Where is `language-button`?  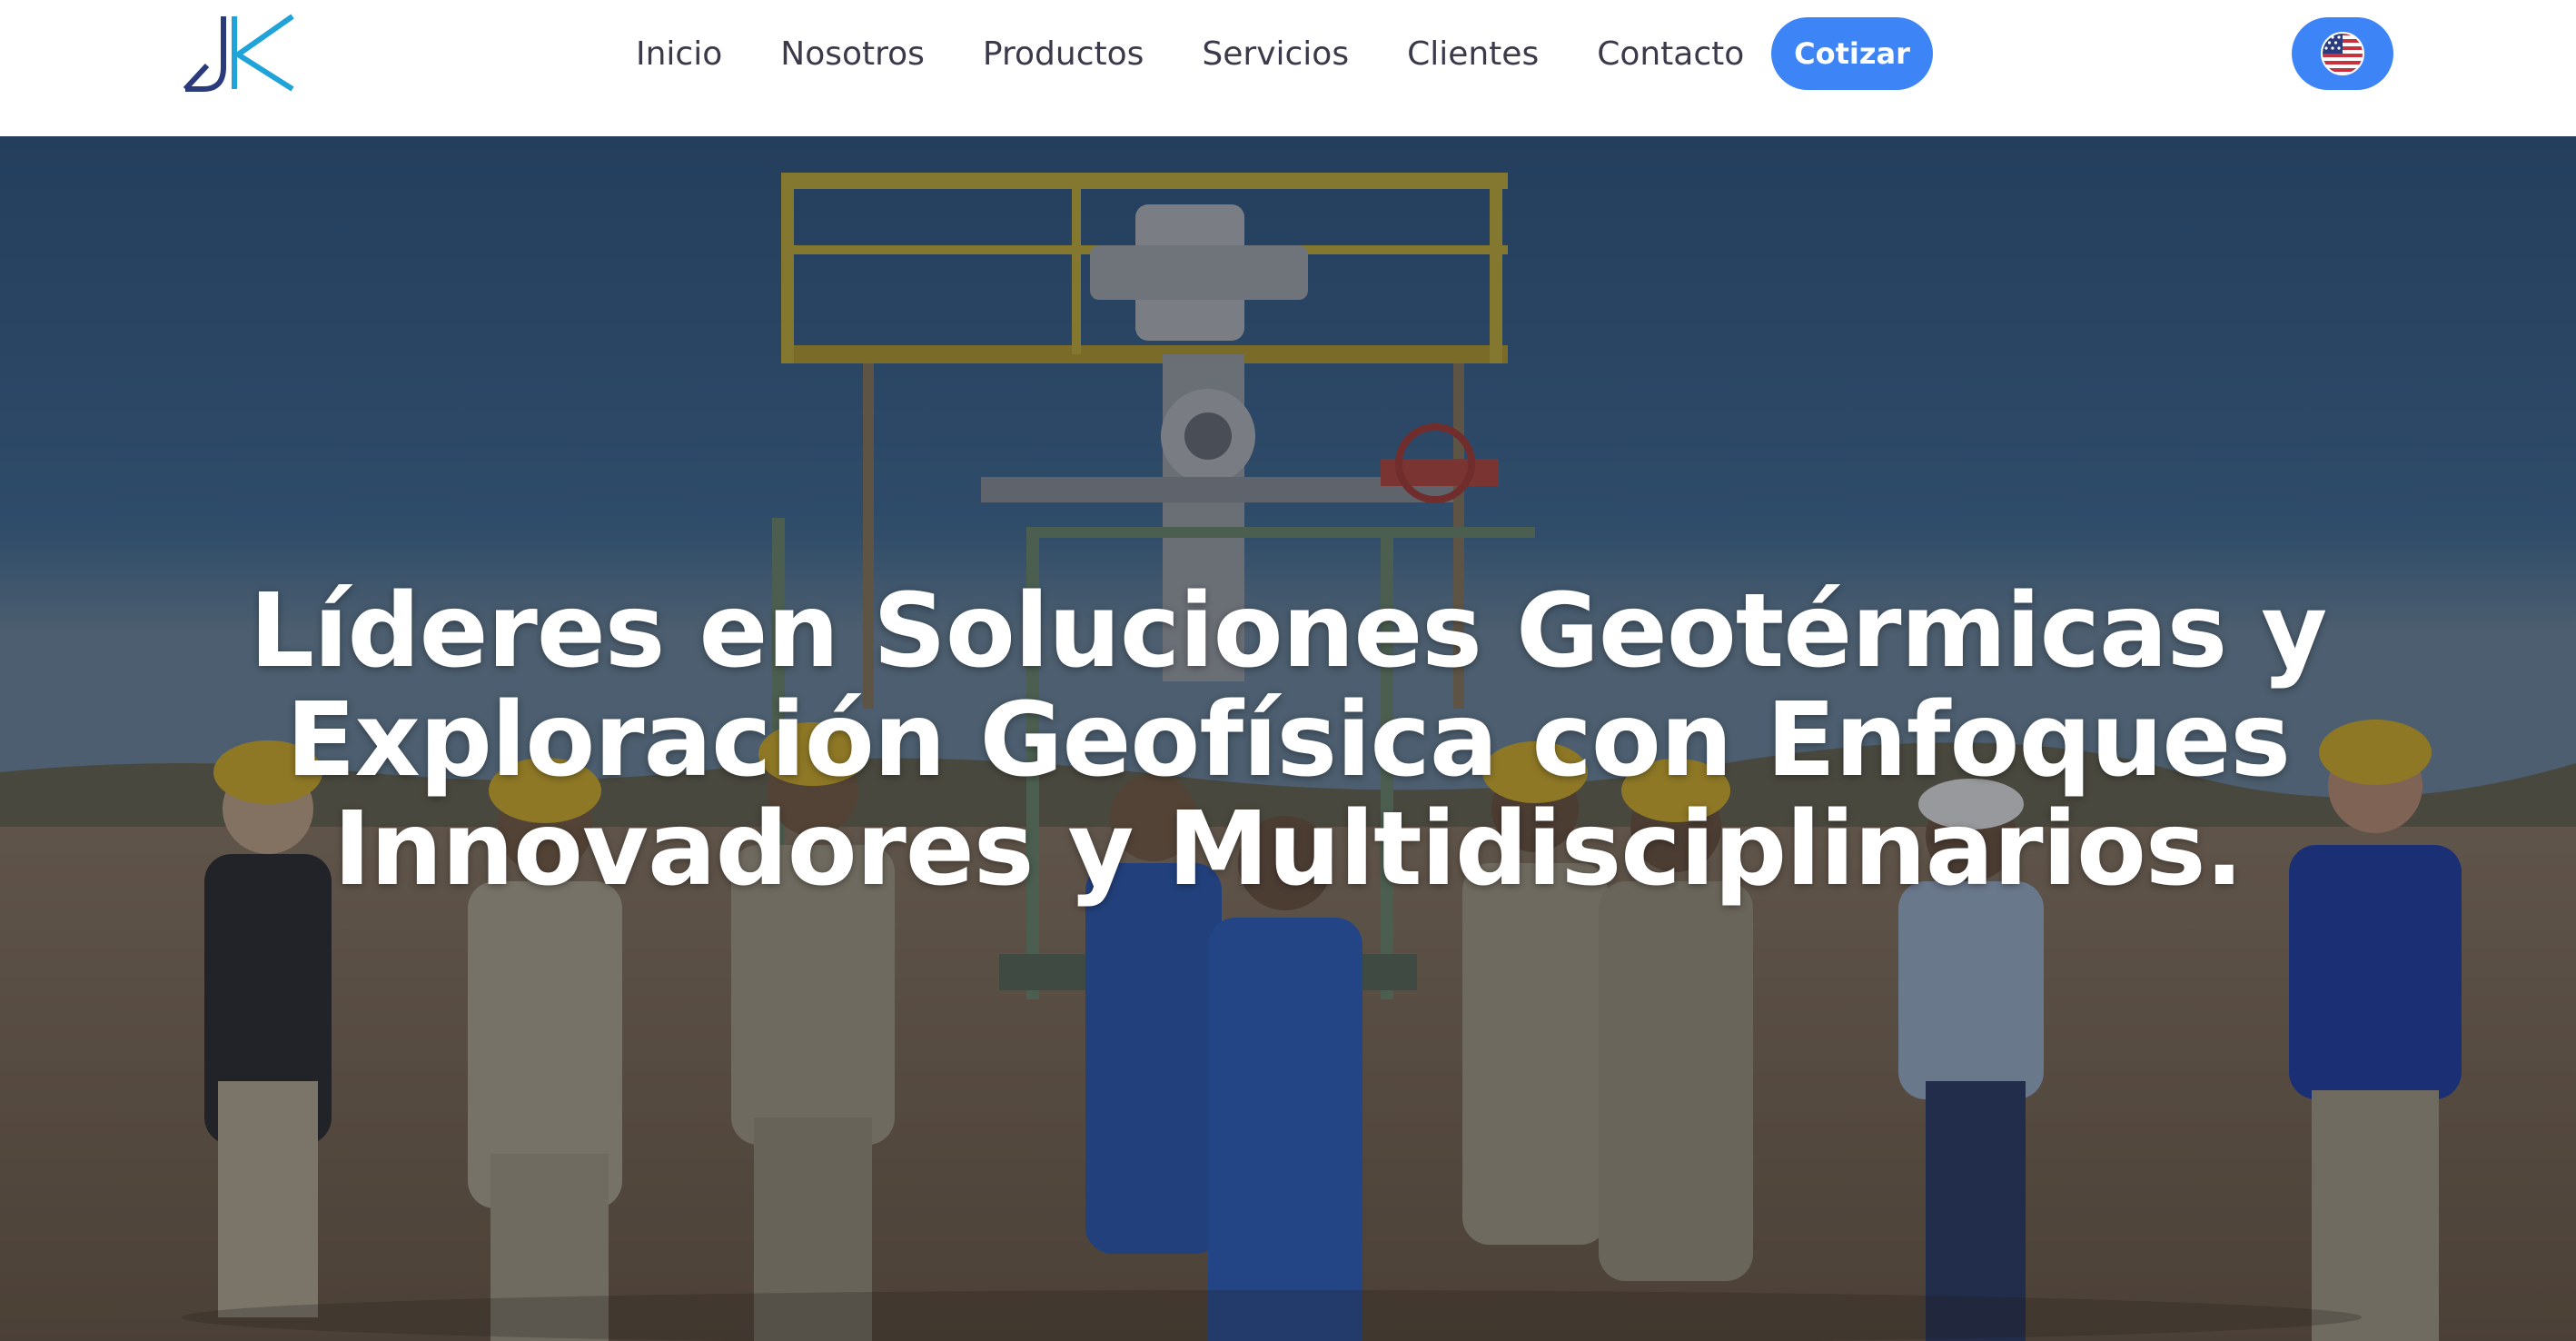 language-button is located at coordinates (2342, 53).